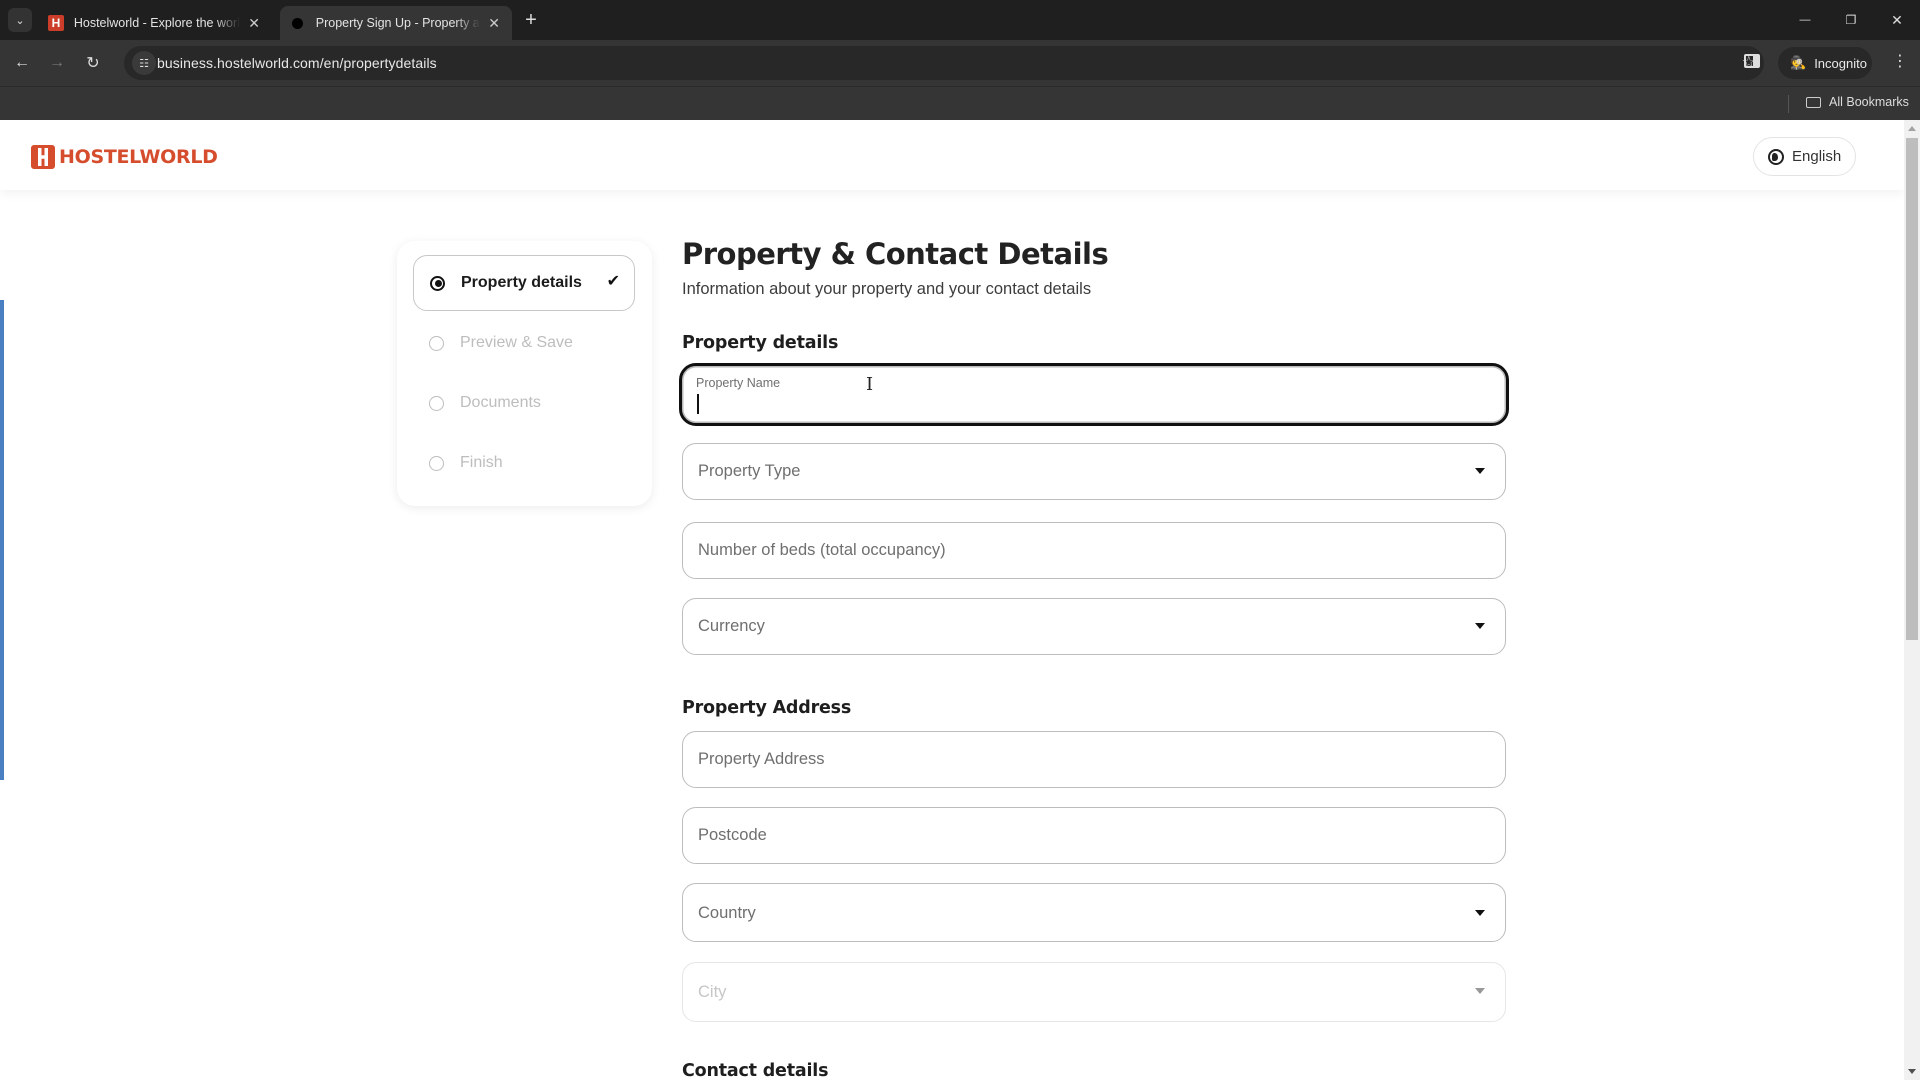  I want to click on folder-icon, so click(1813, 102).